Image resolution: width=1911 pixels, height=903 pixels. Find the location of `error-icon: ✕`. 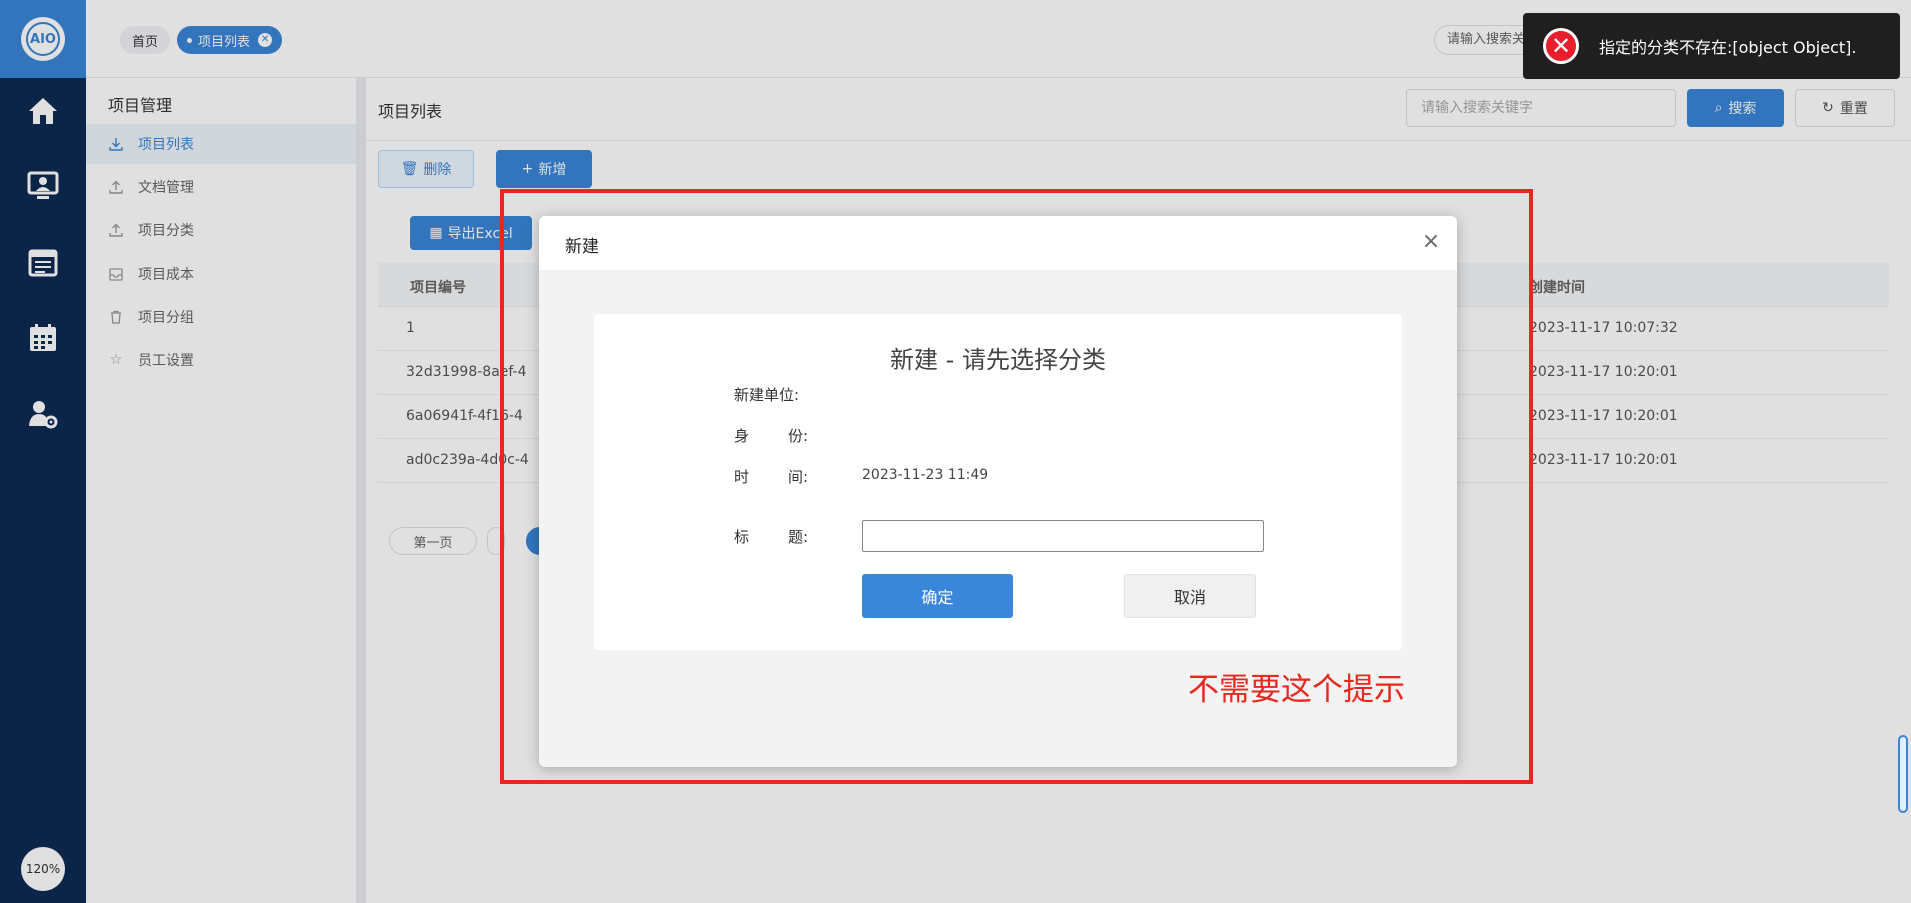

error-icon: ✕ is located at coordinates (1561, 46).